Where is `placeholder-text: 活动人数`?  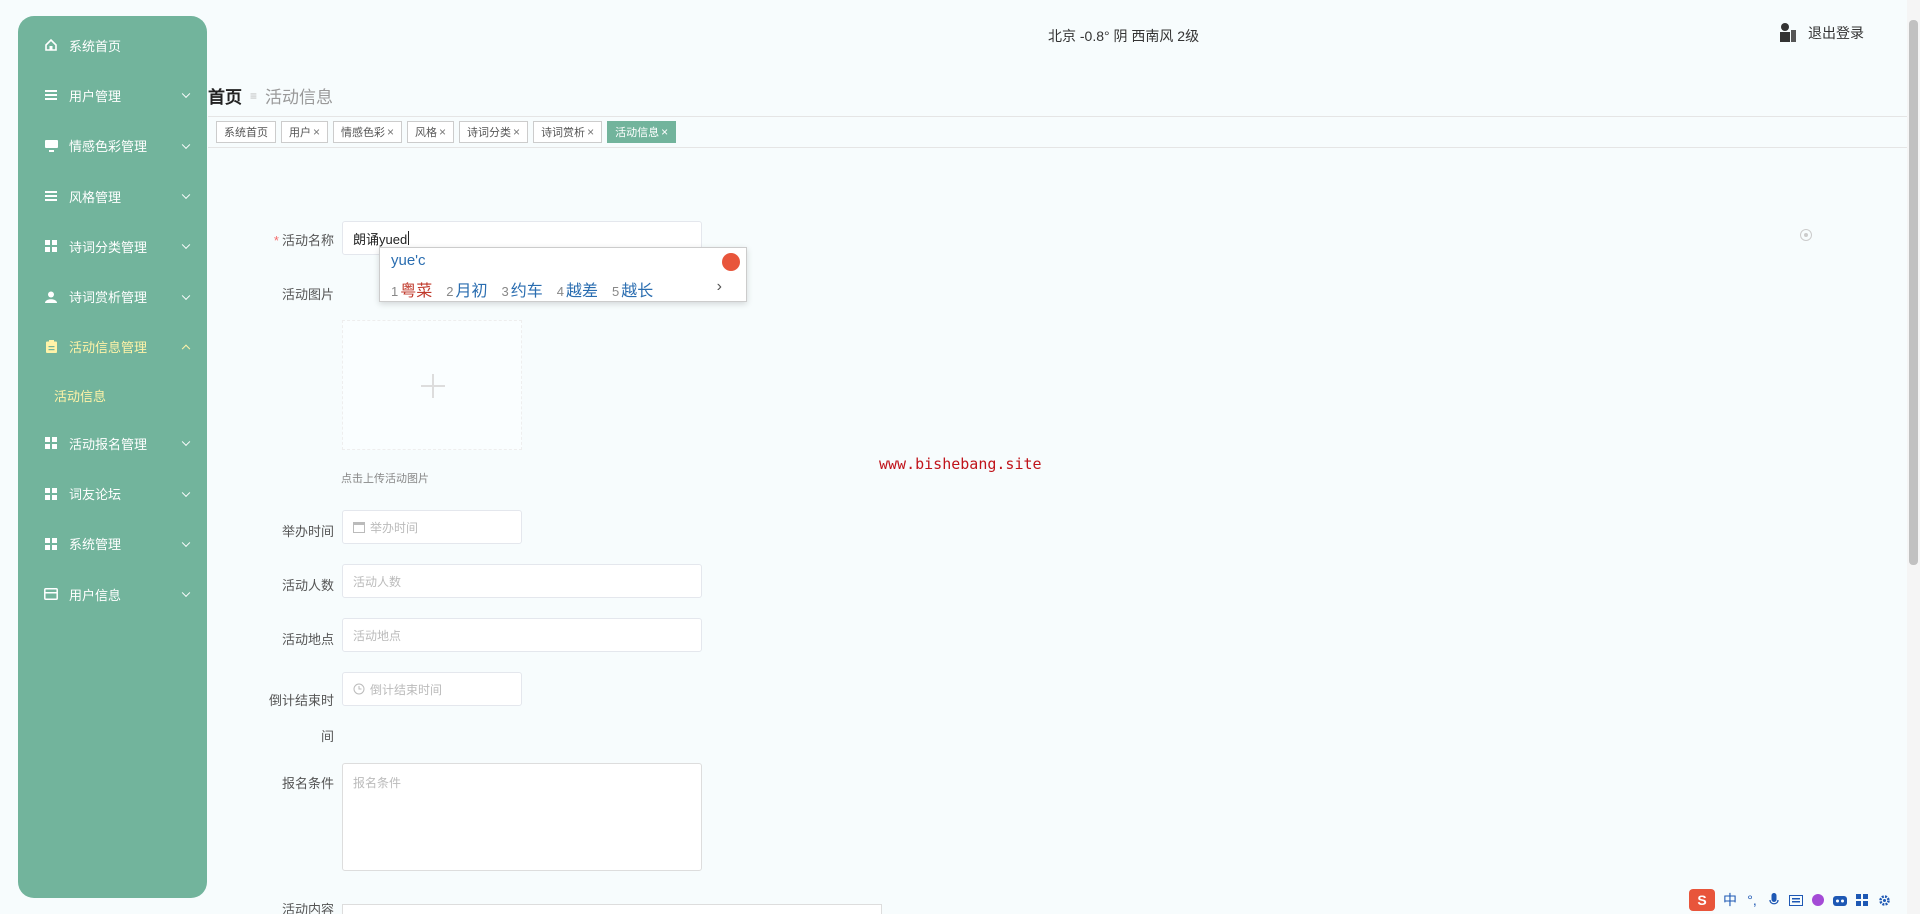 placeholder-text: 活动人数 is located at coordinates (377, 581).